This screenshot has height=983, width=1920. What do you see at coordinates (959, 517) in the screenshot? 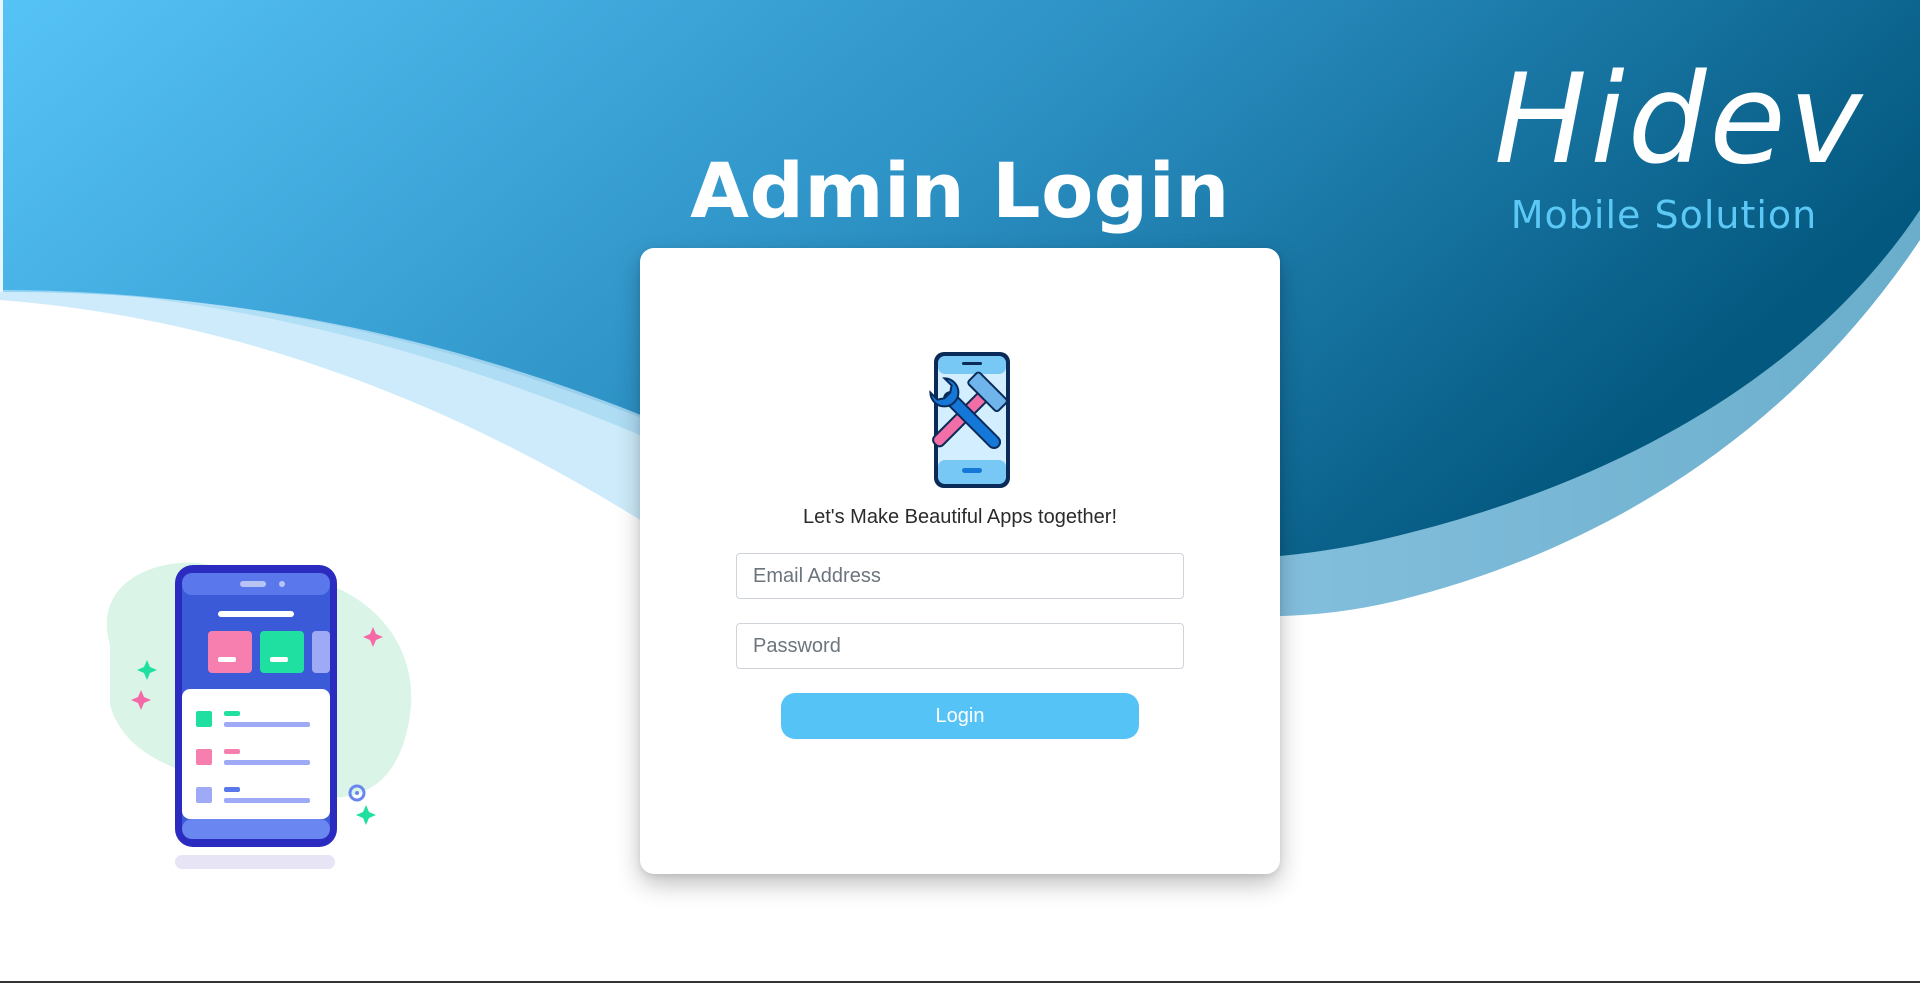
I see `login-tagline: Let's Make Beautiful Apps together!` at bounding box center [959, 517].